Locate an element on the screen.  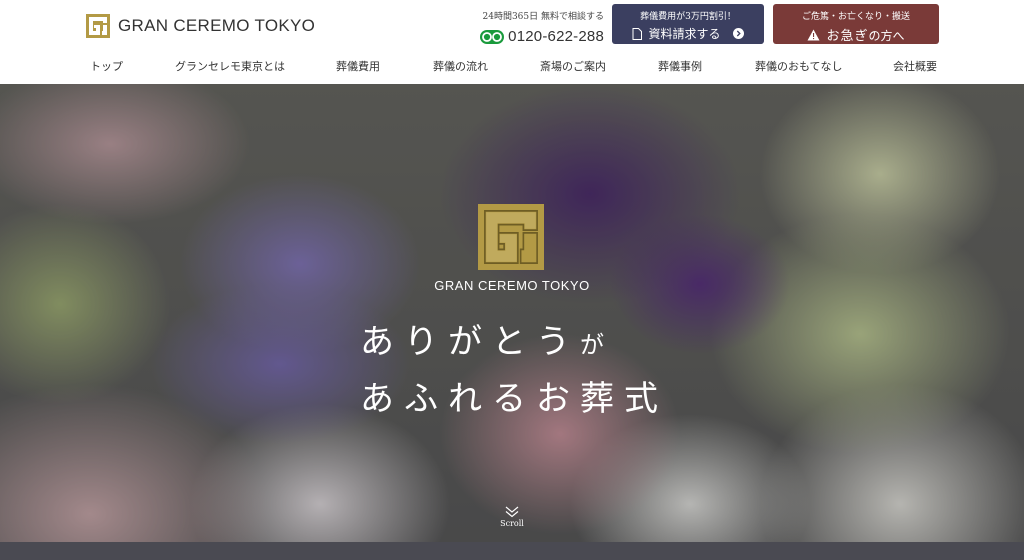
hero-brand-name: GRAN CEREMO TOKYO is located at coordinates (512, 285).